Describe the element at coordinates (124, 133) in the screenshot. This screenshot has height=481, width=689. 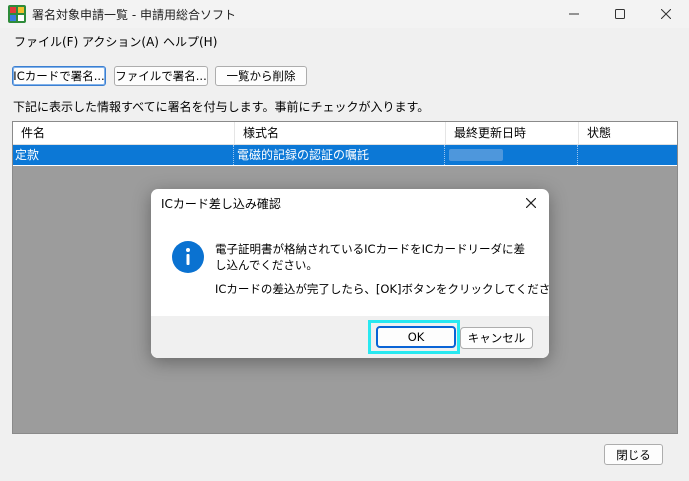
I see `column-header-name: 件名` at that location.